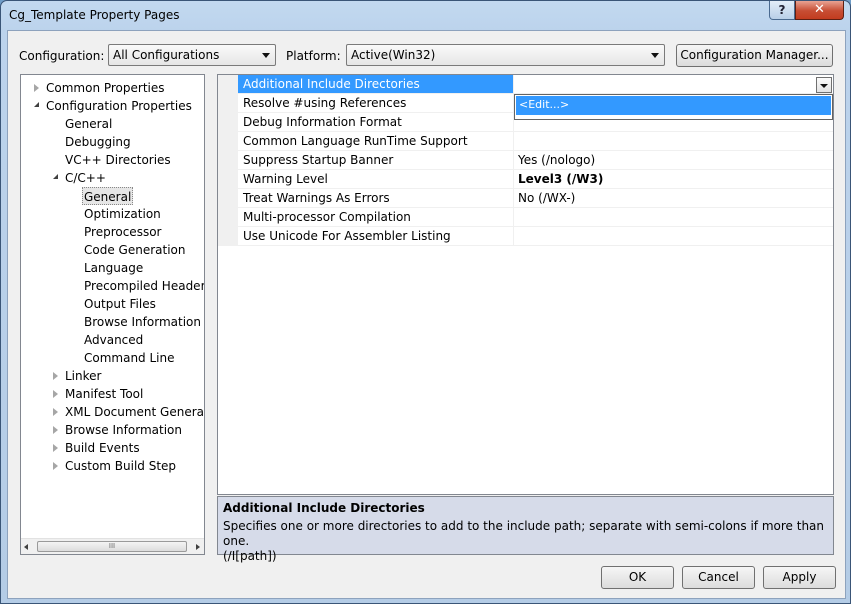 The width and height of the screenshot is (851, 604). What do you see at coordinates (376, 103) in the screenshot?
I see `property-name: Resolve #using References` at bounding box center [376, 103].